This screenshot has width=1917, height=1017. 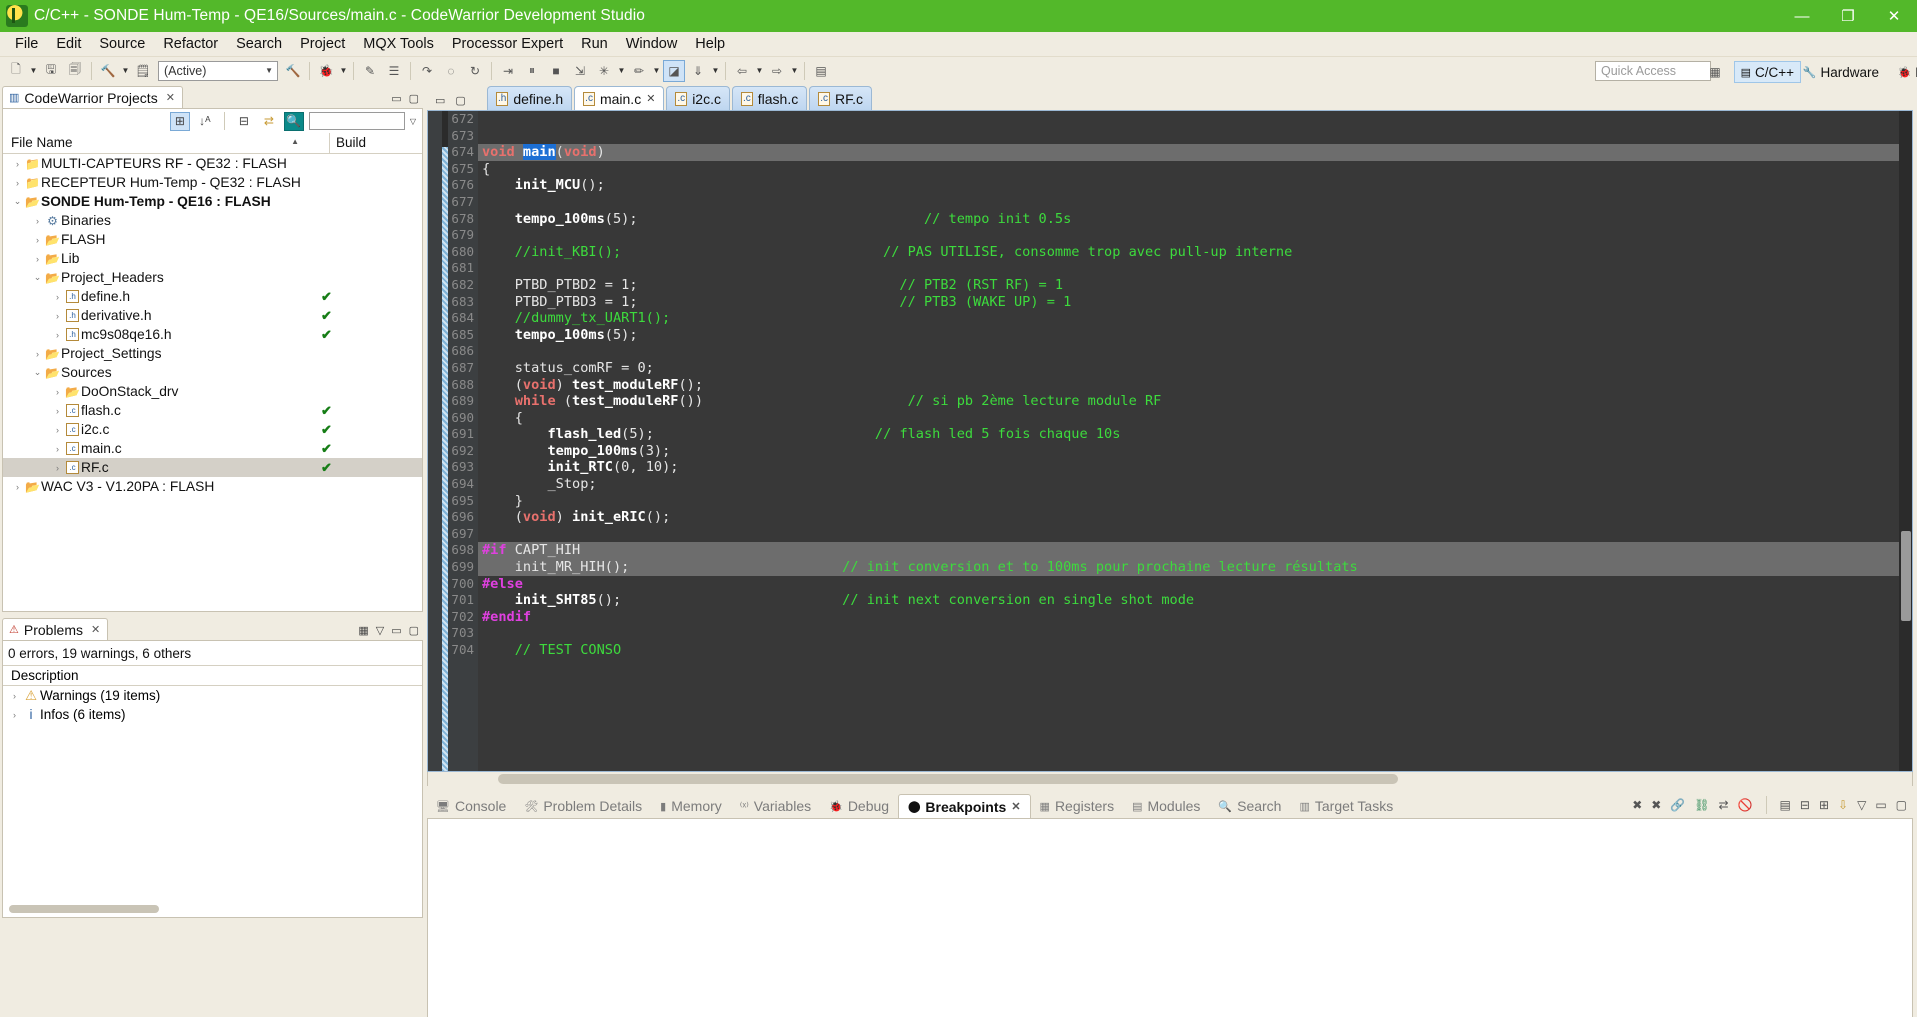 What do you see at coordinates (212, 315) in the screenshot?
I see `tree-item-derivative.h: › .h derivative.h ✔` at bounding box center [212, 315].